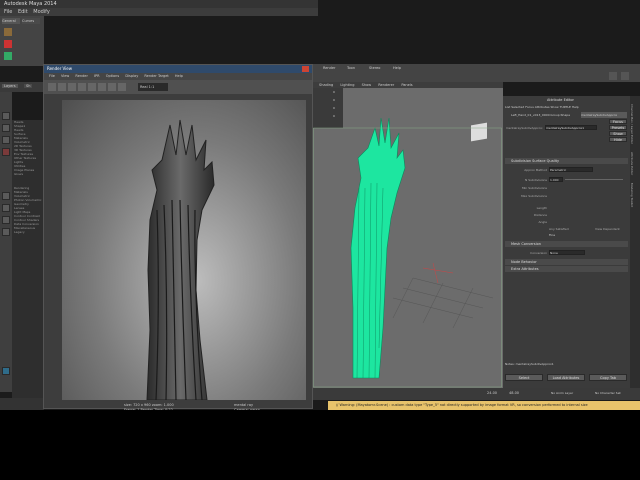  I want to click on shelf-tab-curves: Curves, so click(31, 21).